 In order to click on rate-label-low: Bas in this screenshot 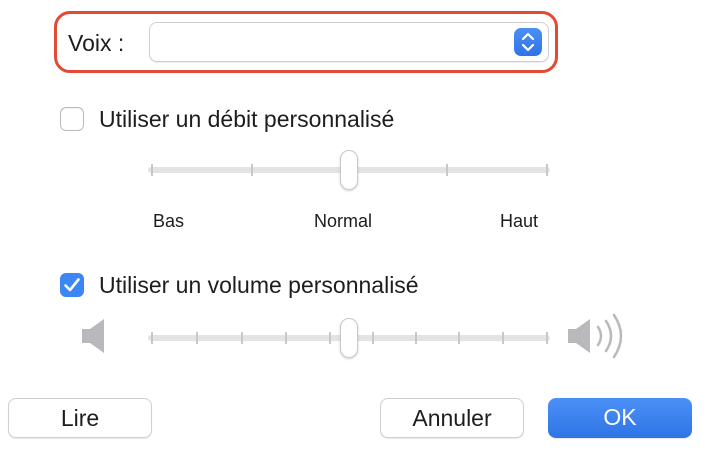, I will do `click(169, 221)`.